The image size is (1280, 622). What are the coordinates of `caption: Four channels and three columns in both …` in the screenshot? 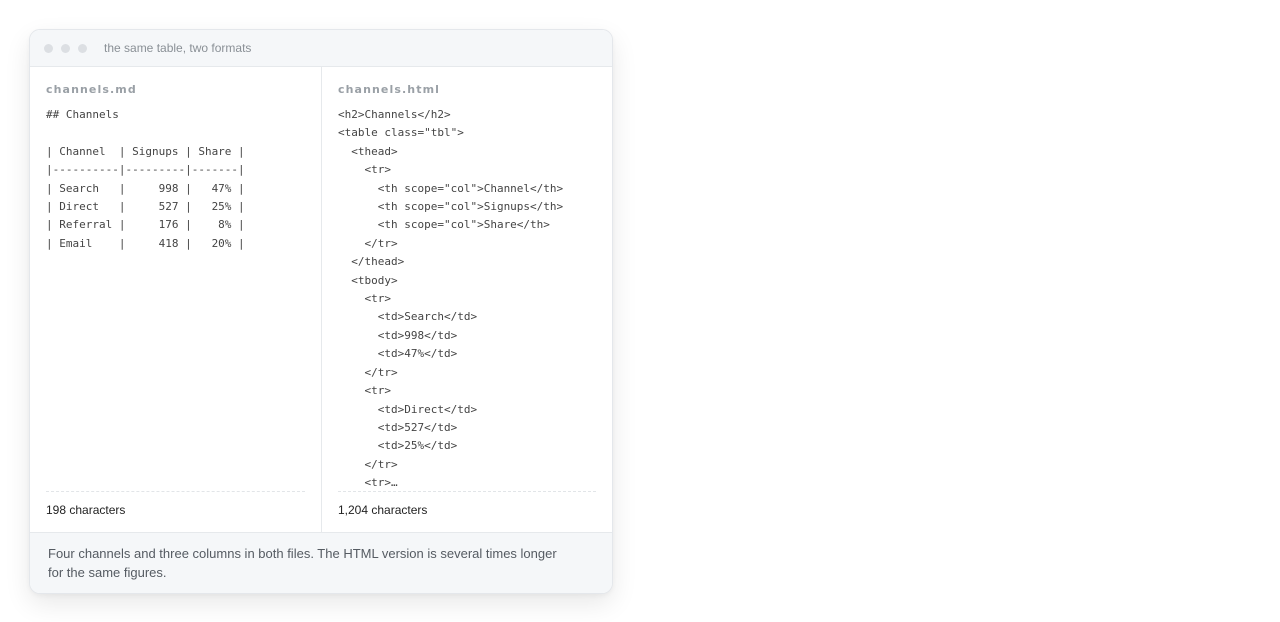 It's located at (321, 562).